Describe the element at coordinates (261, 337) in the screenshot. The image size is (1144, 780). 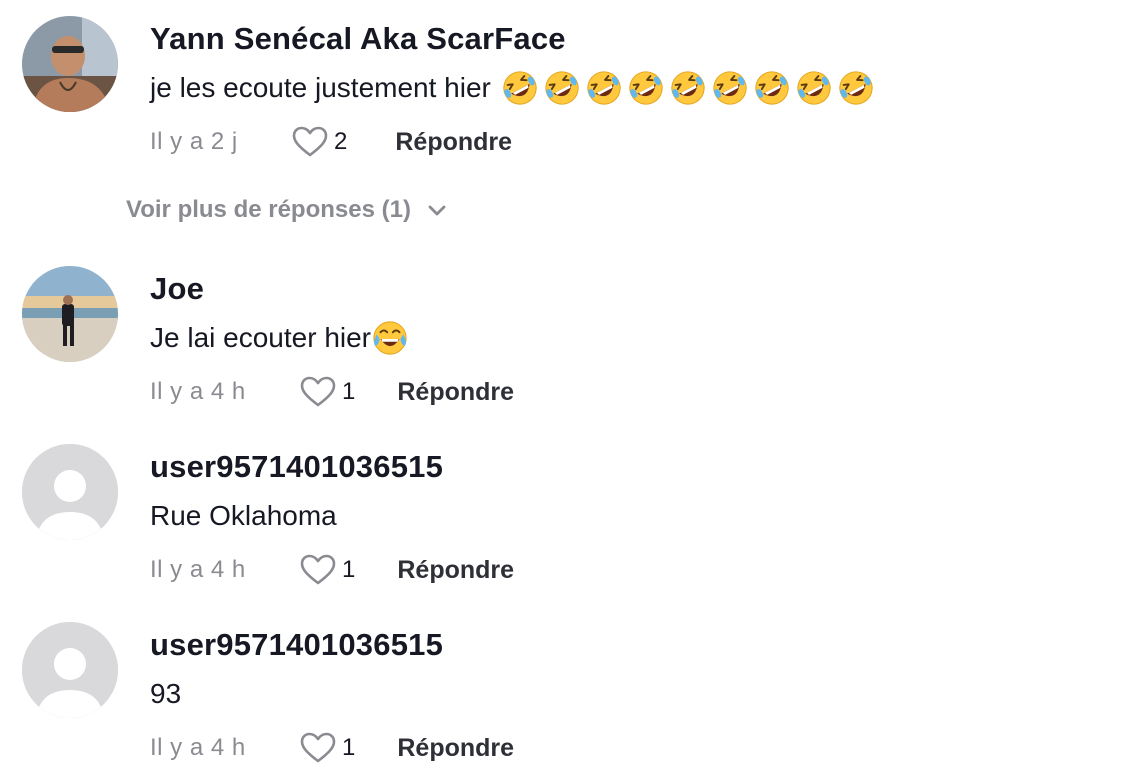
I see `comment-text-content: Je lai ecouter hier` at that location.